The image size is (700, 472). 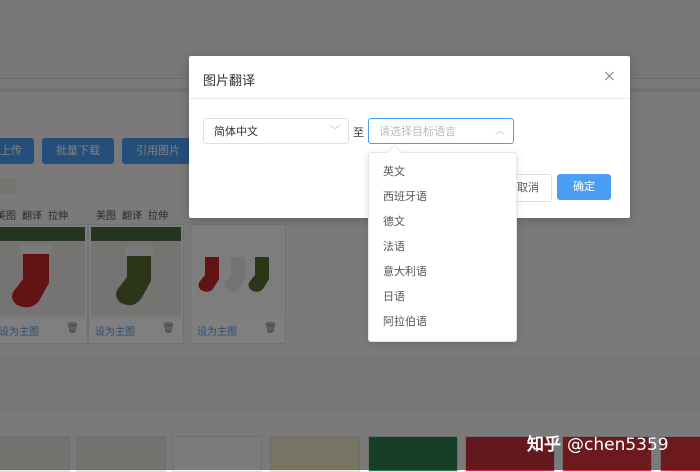 I want to click on source-language-value: 简体中文, so click(x=236, y=131).